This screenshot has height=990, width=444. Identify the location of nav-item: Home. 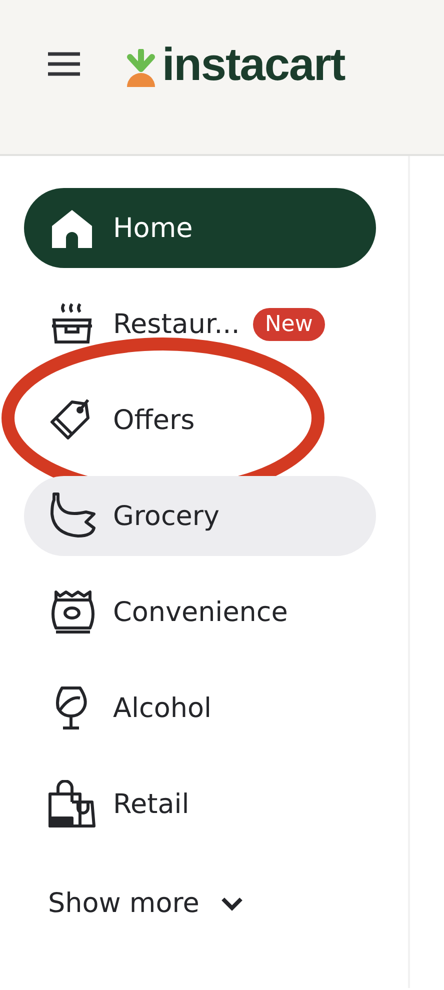
(200, 228).